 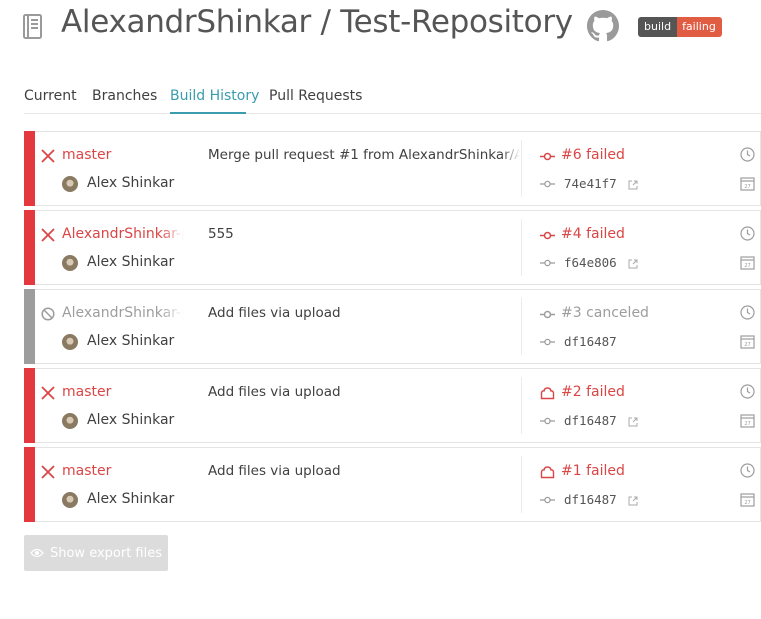 I want to click on tab-pull-requests: Pull Requests, so click(x=315, y=96).